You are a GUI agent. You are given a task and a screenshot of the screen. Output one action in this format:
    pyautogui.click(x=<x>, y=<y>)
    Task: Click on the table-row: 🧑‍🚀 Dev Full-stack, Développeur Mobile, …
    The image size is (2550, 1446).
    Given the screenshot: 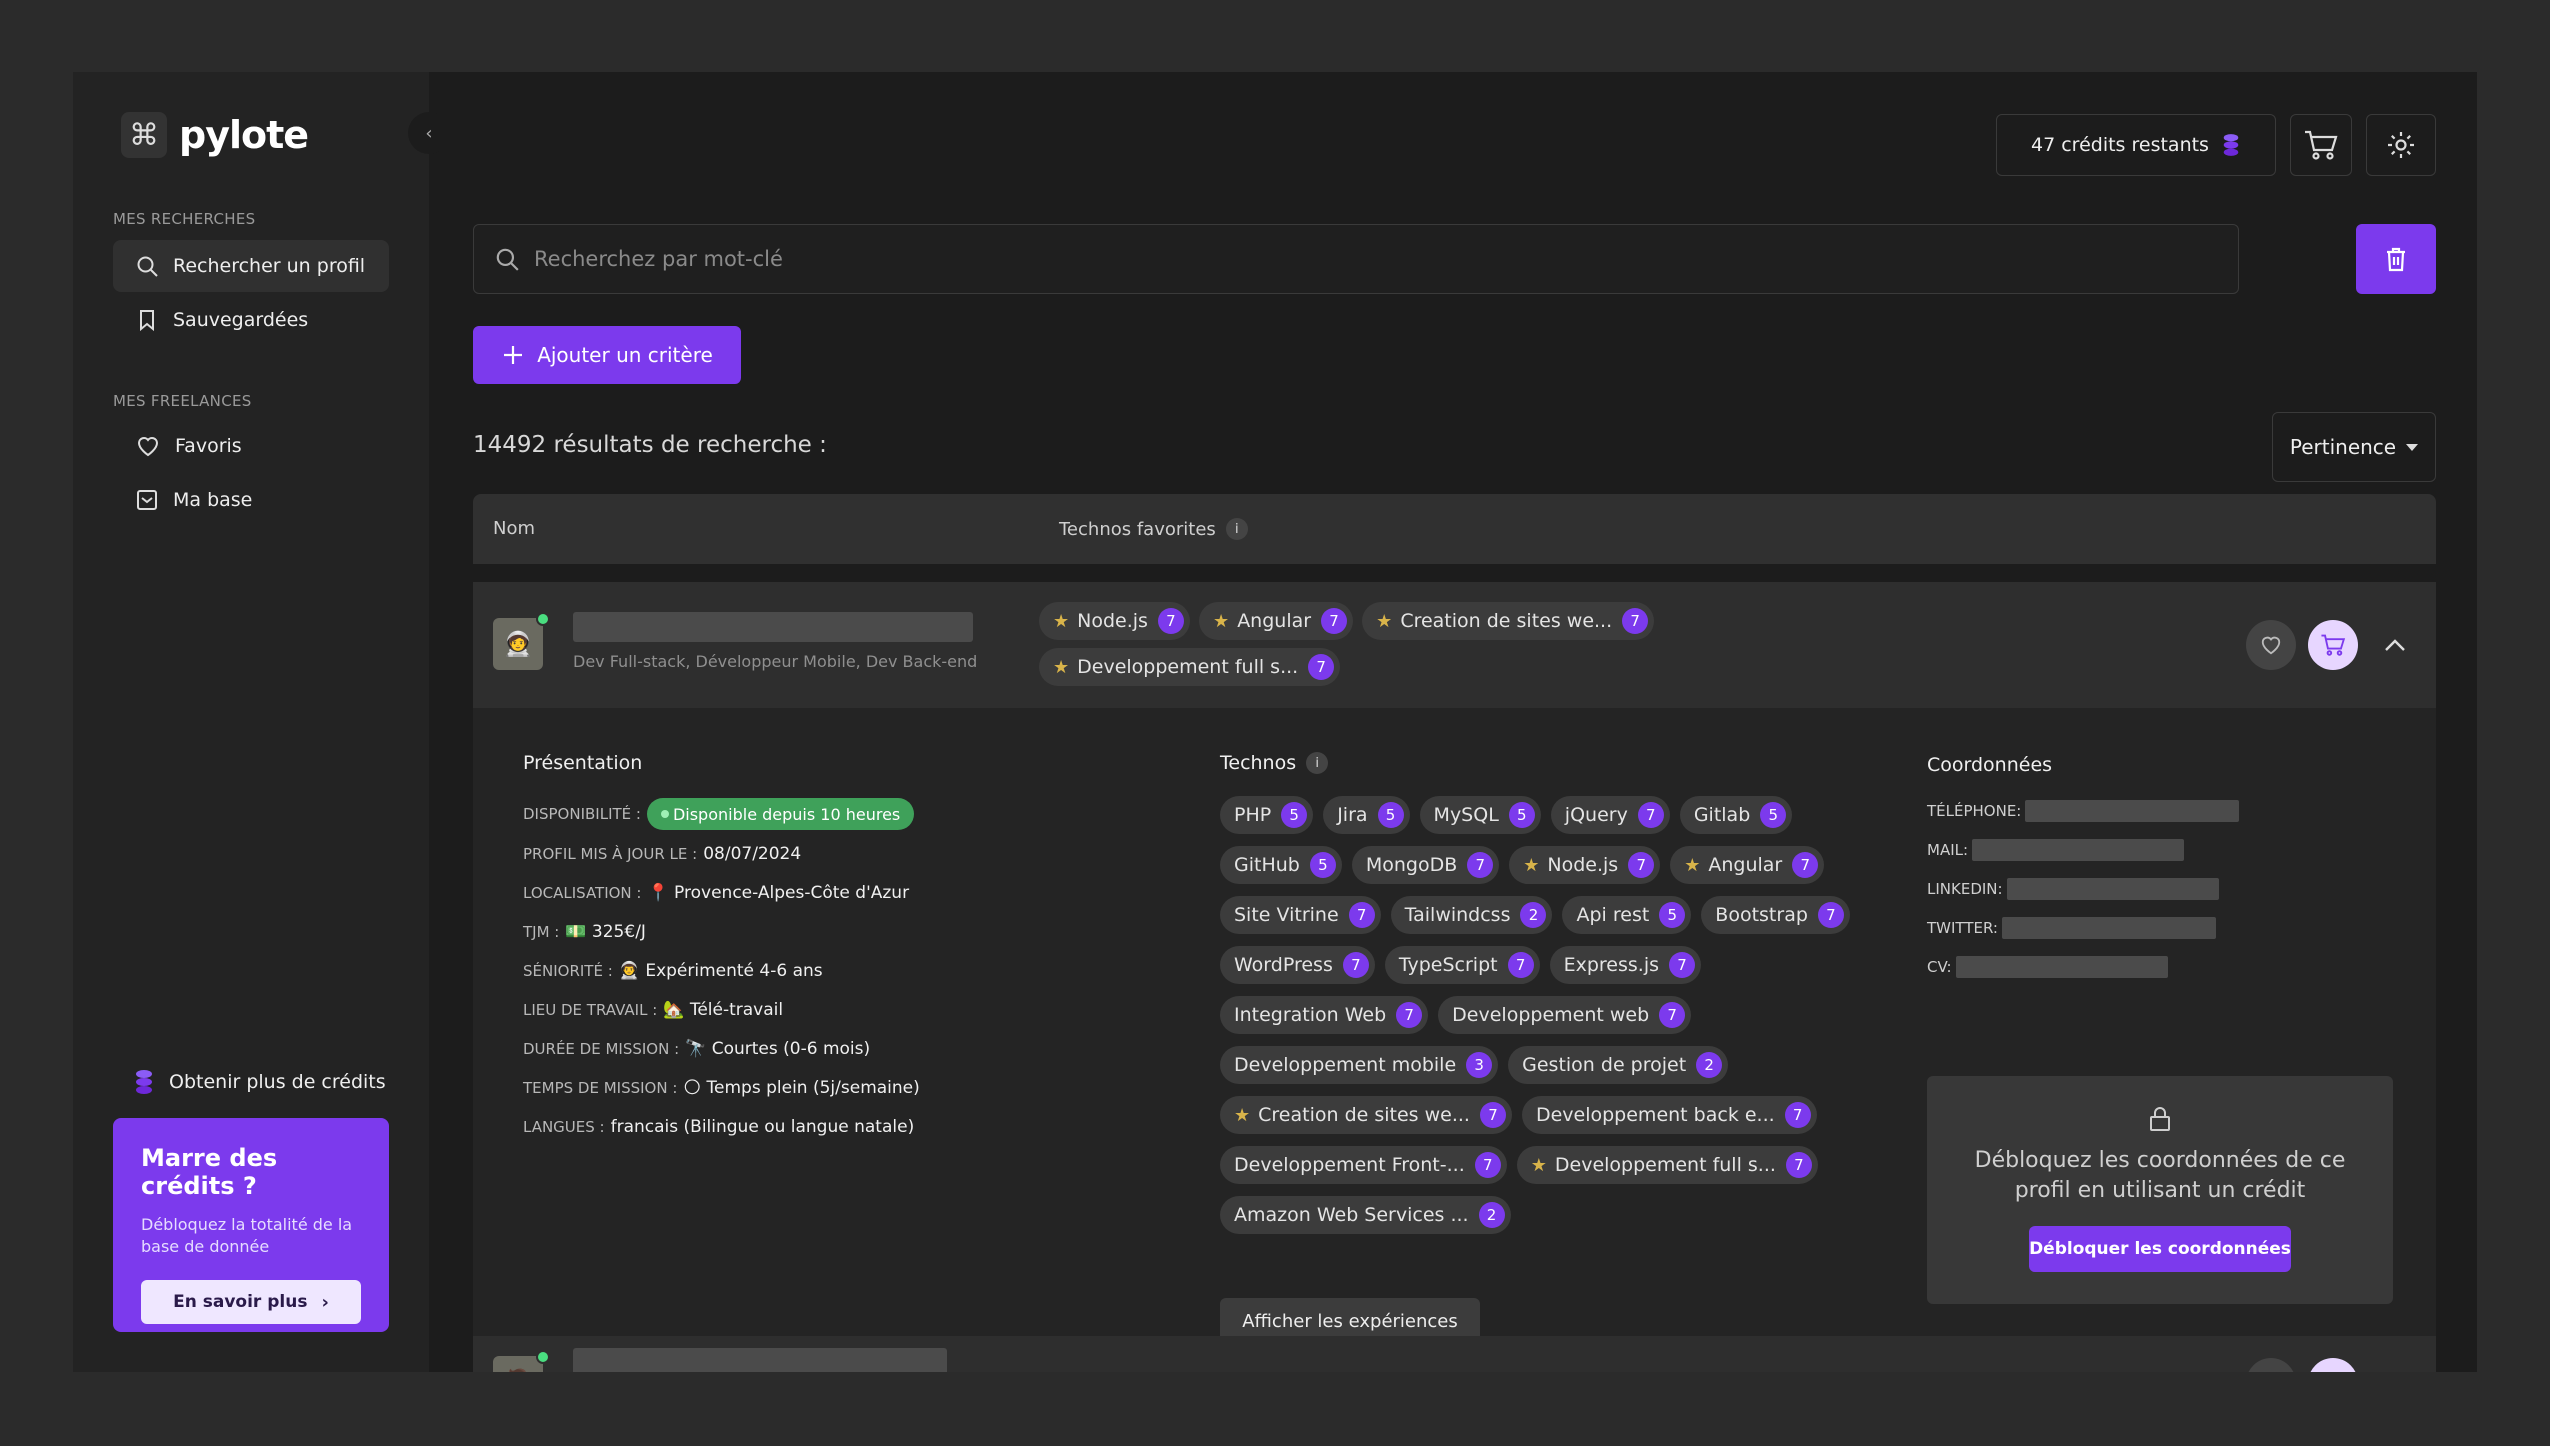 What is the action you would take?
    pyautogui.click(x=1454, y=645)
    